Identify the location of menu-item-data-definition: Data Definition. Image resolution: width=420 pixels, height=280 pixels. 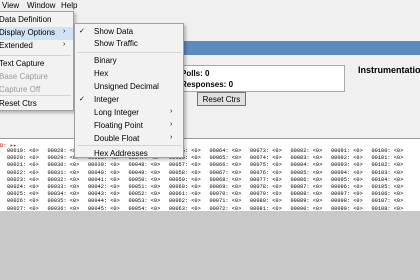
(36, 20).